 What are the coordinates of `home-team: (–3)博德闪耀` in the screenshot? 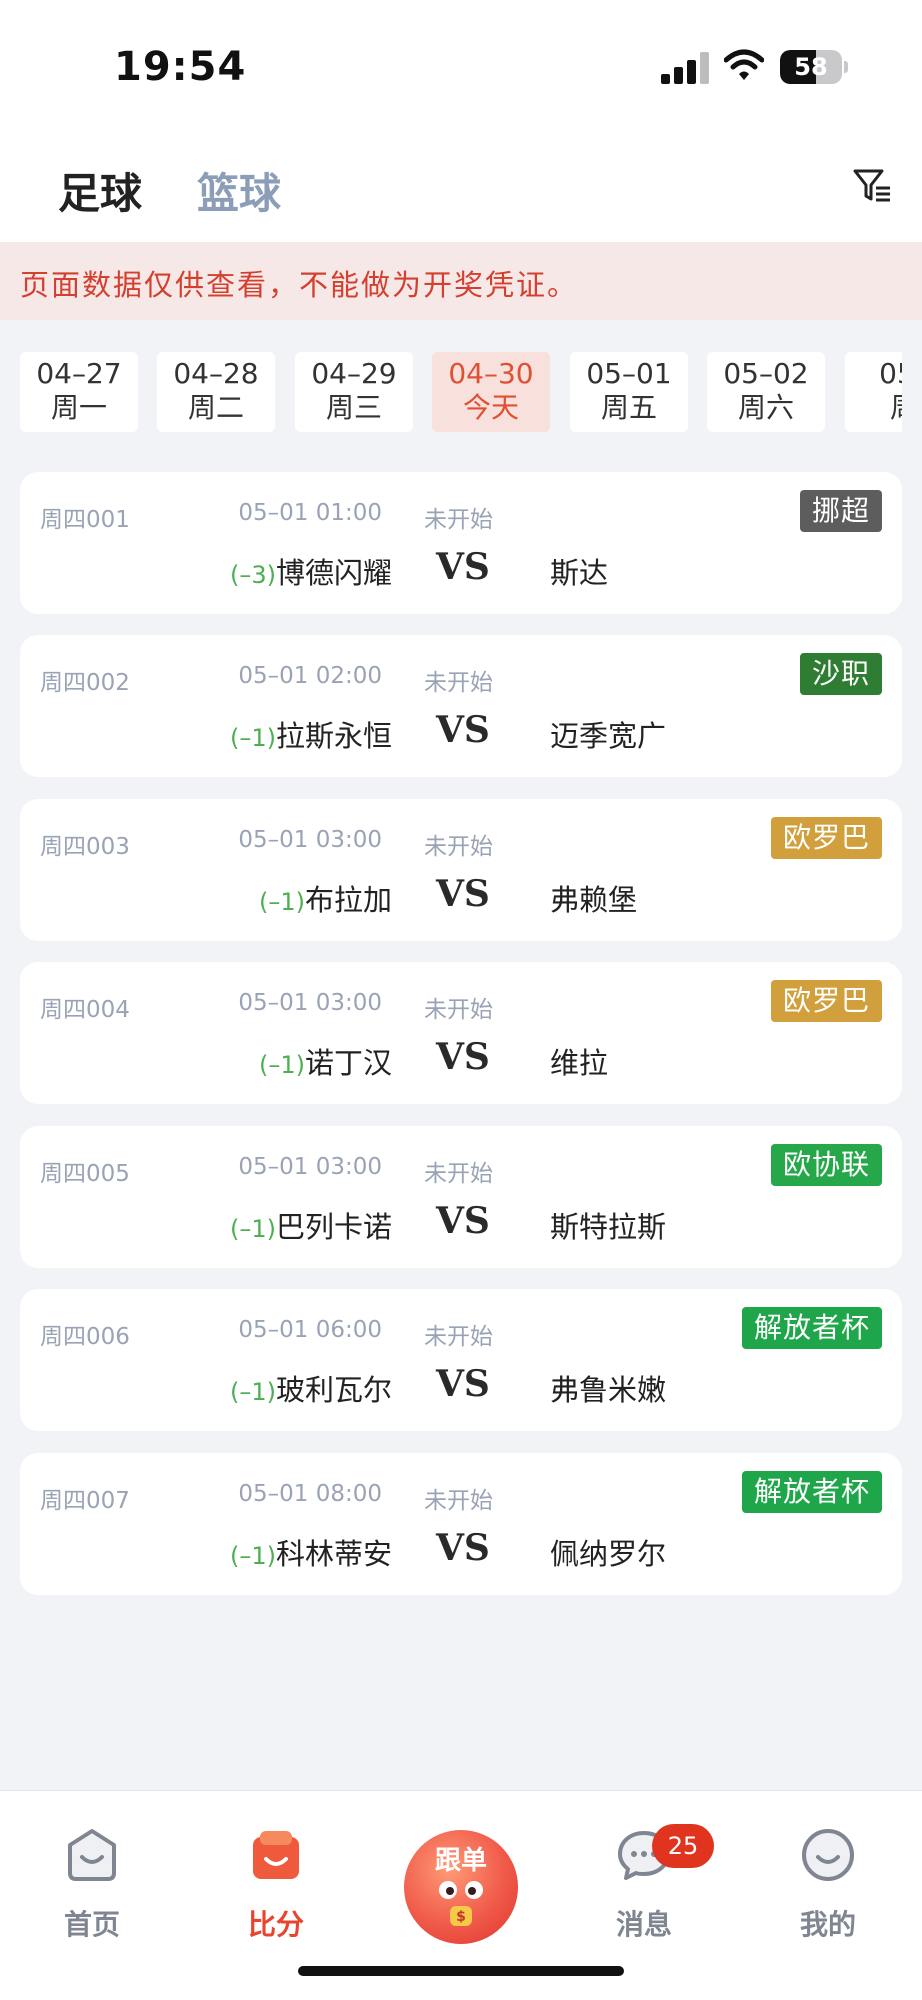 It's located at (311, 571).